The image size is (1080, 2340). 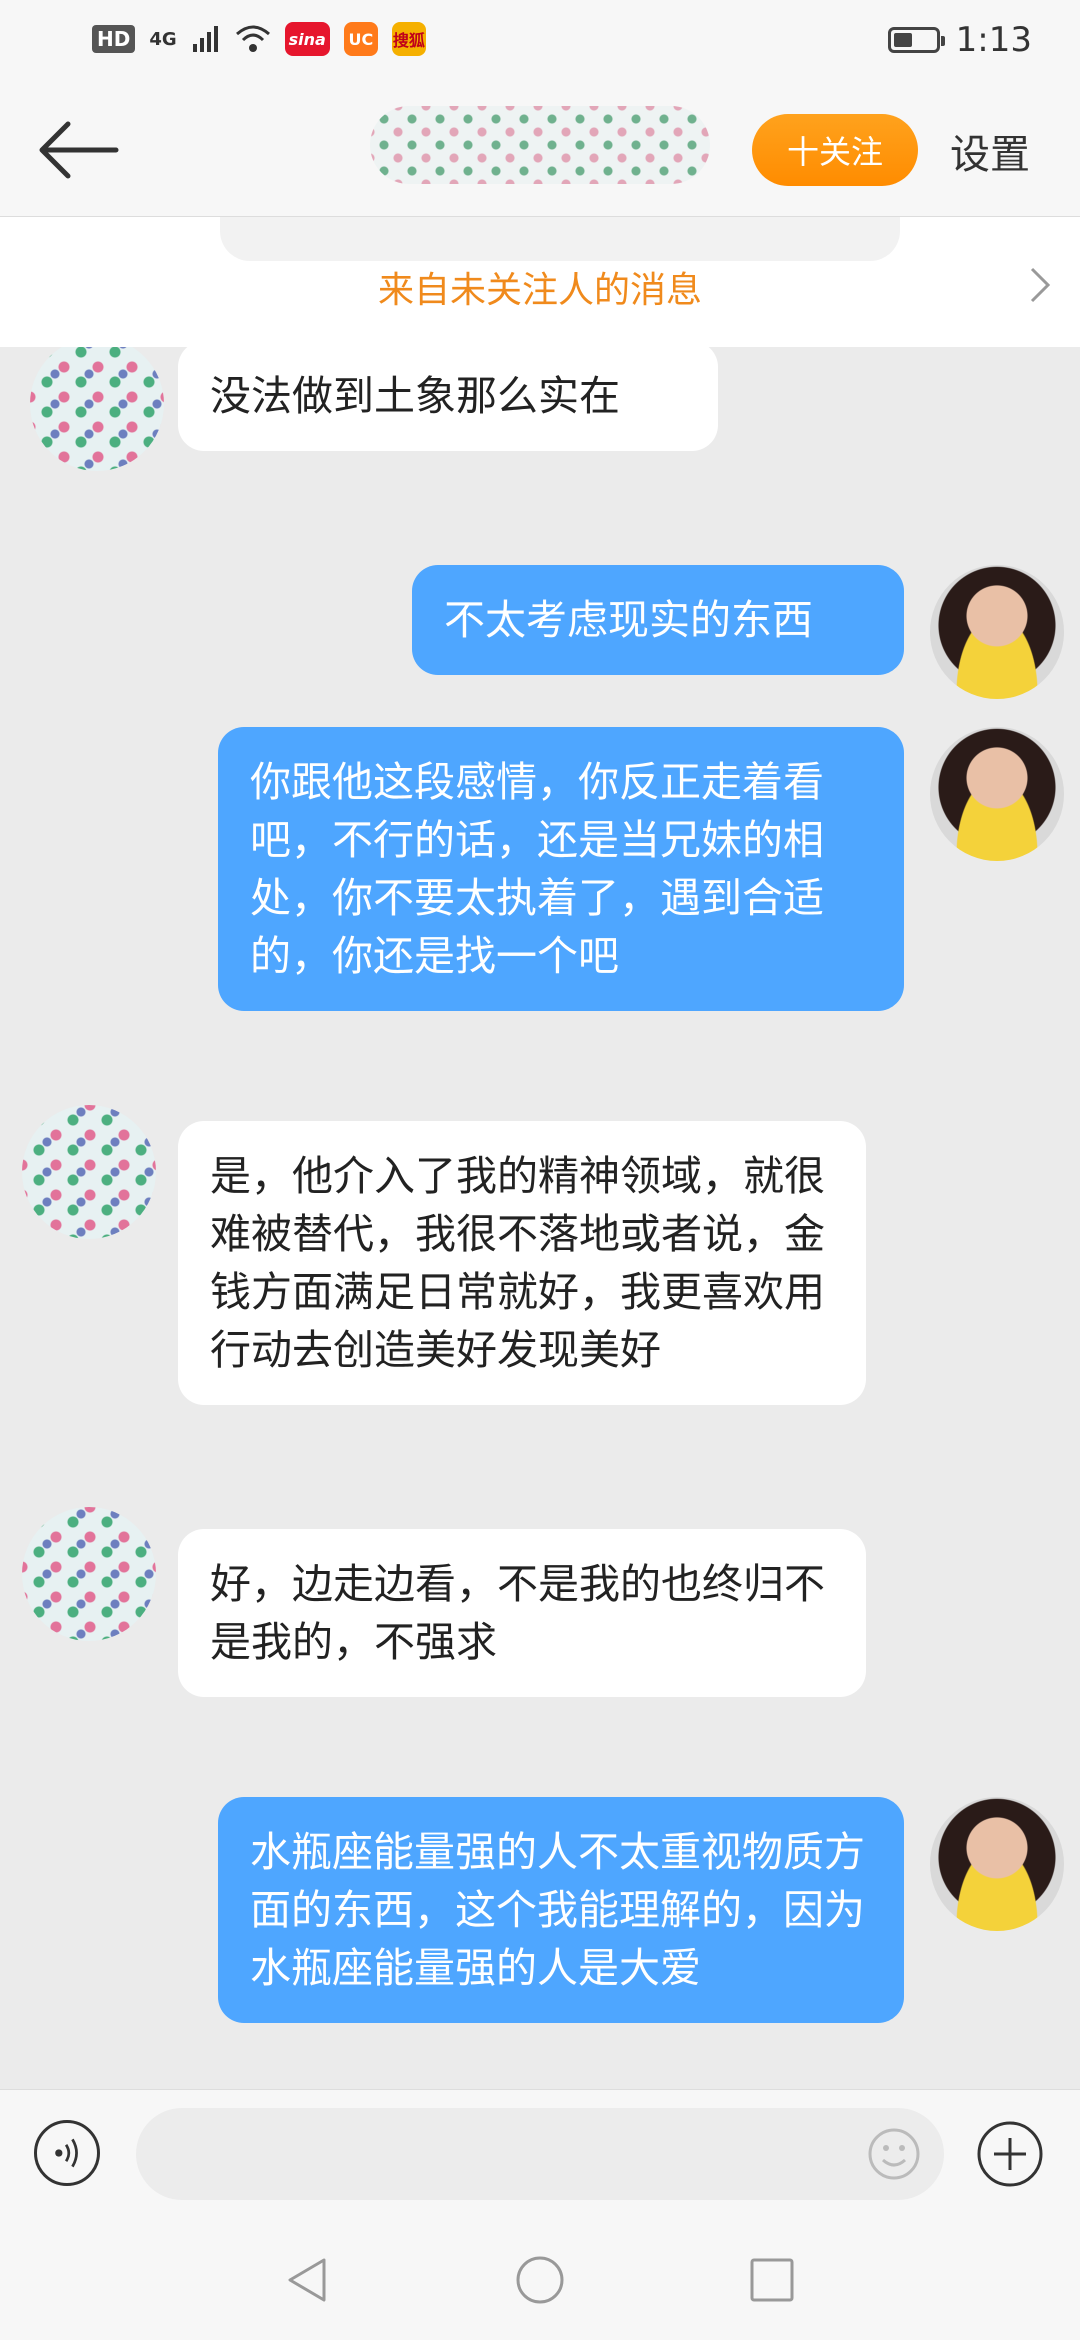 What do you see at coordinates (163, 39) in the screenshot?
I see `network-4g-label: 4G` at bounding box center [163, 39].